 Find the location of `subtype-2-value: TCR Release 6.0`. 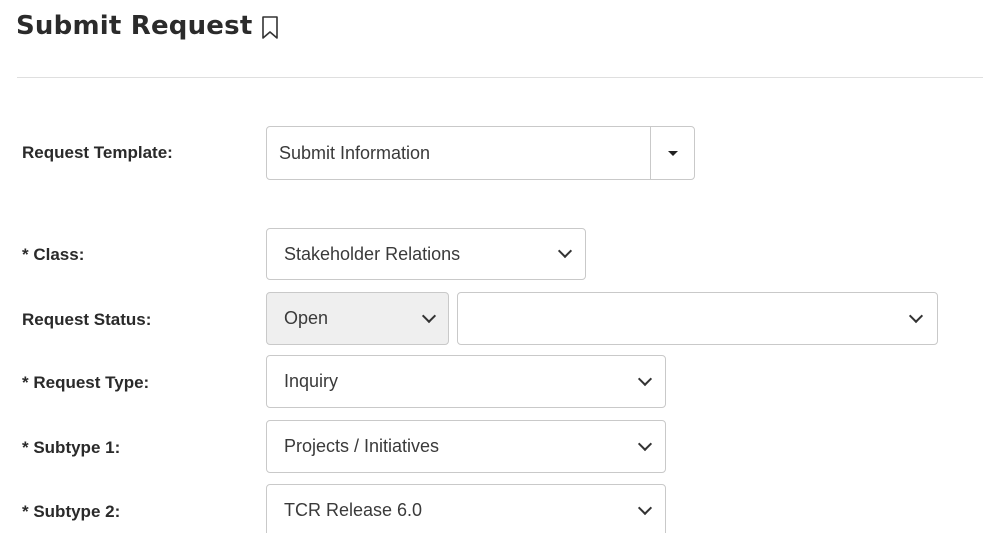

subtype-2-value: TCR Release 6.0 is located at coordinates (353, 510).